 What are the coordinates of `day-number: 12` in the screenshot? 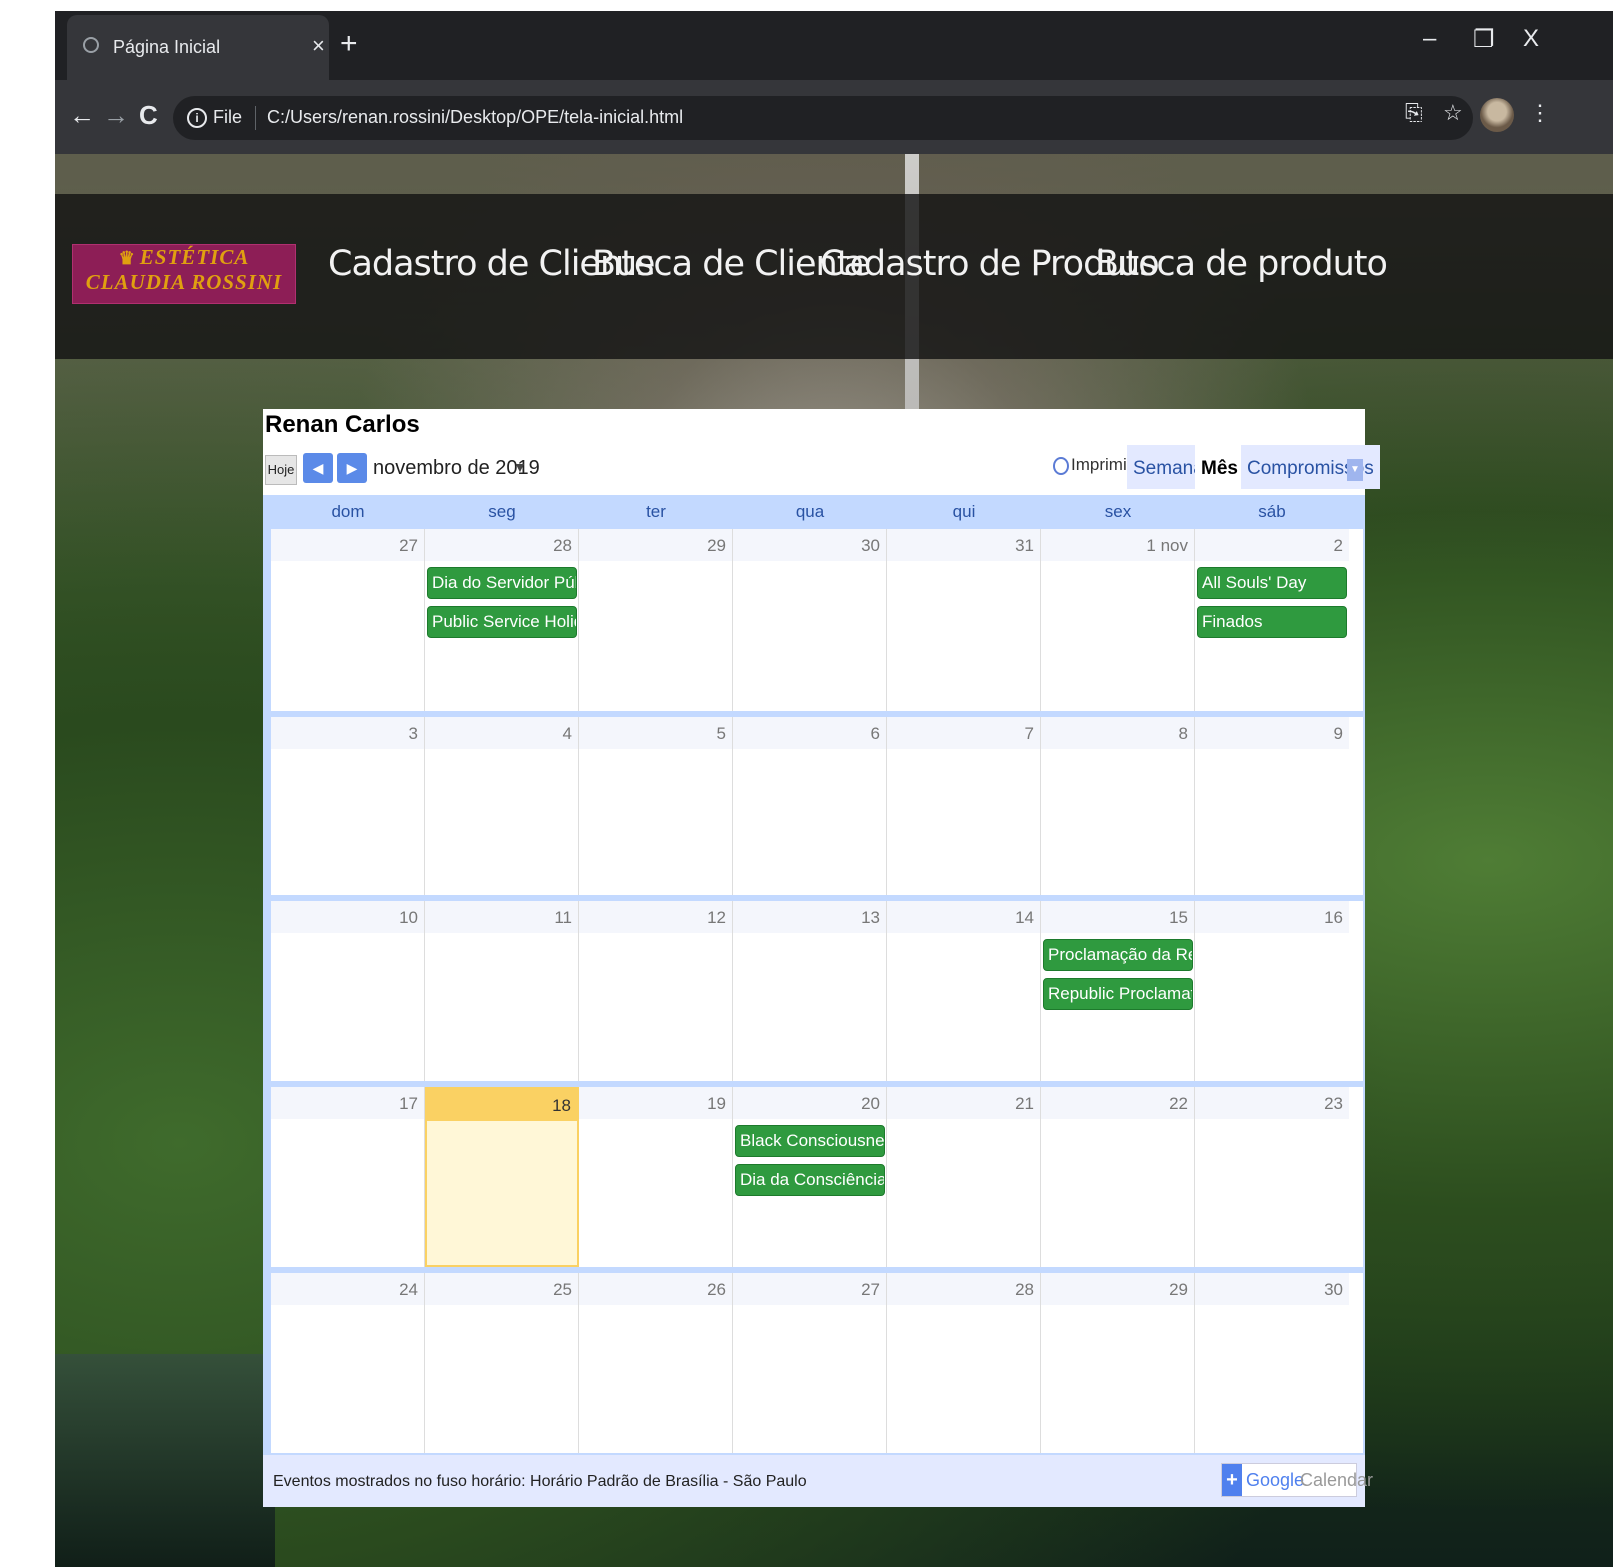 It's located at (655, 917).